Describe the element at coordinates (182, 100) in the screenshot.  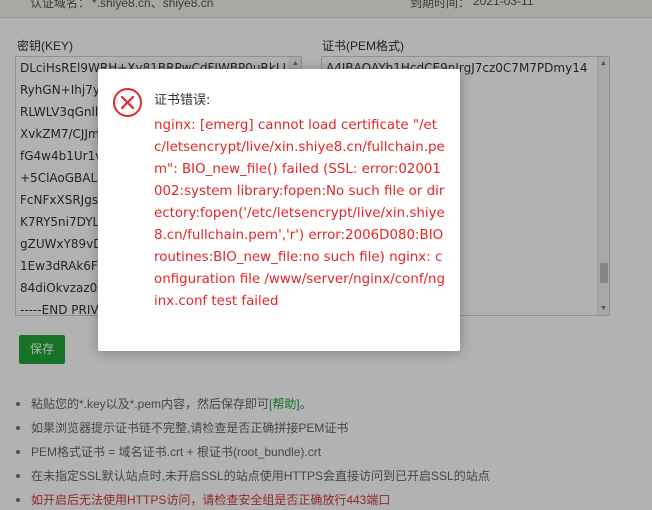
I see `dialog-title: 证书错误:` at that location.